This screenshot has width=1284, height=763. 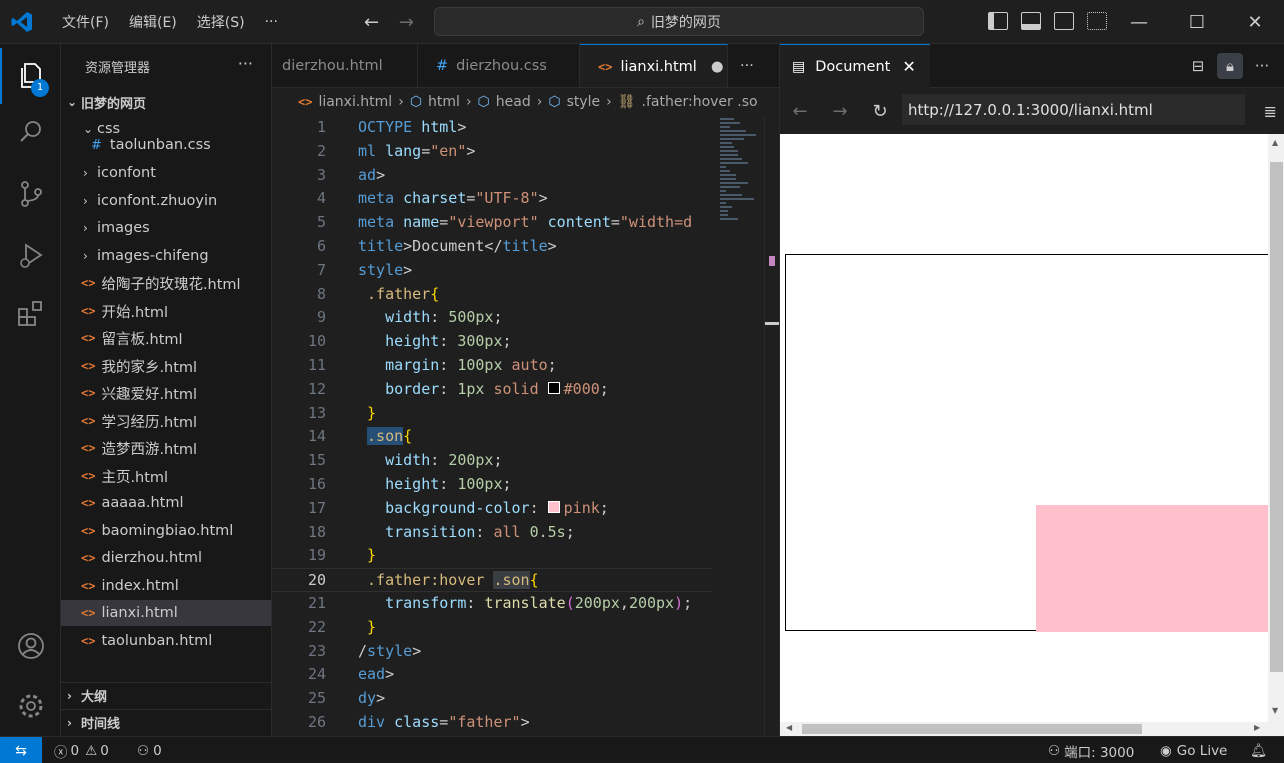 What do you see at coordinates (1166, 750) in the screenshot?
I see `go-live-icon: ◉` at bounding box center [1166, 750].